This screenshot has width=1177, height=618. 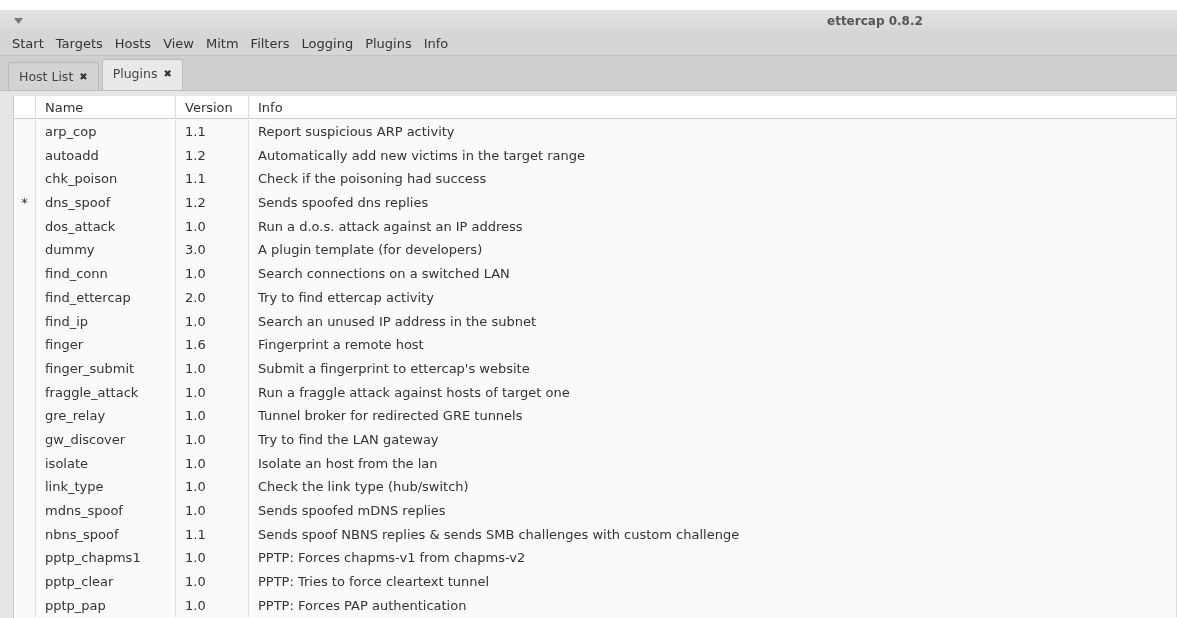 I want to click on table-cell: mdns_spoof, so click(x=106, y=510).